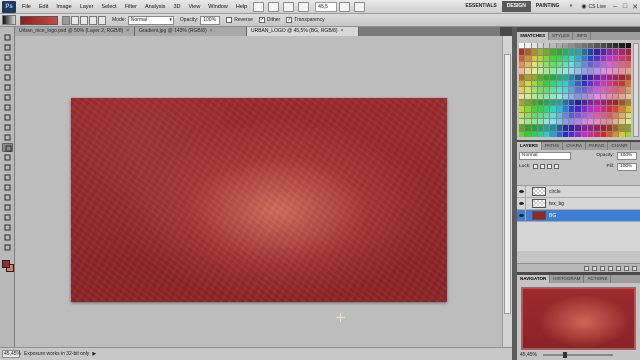 The width and height of the screenshot is (640, 360). I want to click on history-brush-tool-icon, so click(7, 127).